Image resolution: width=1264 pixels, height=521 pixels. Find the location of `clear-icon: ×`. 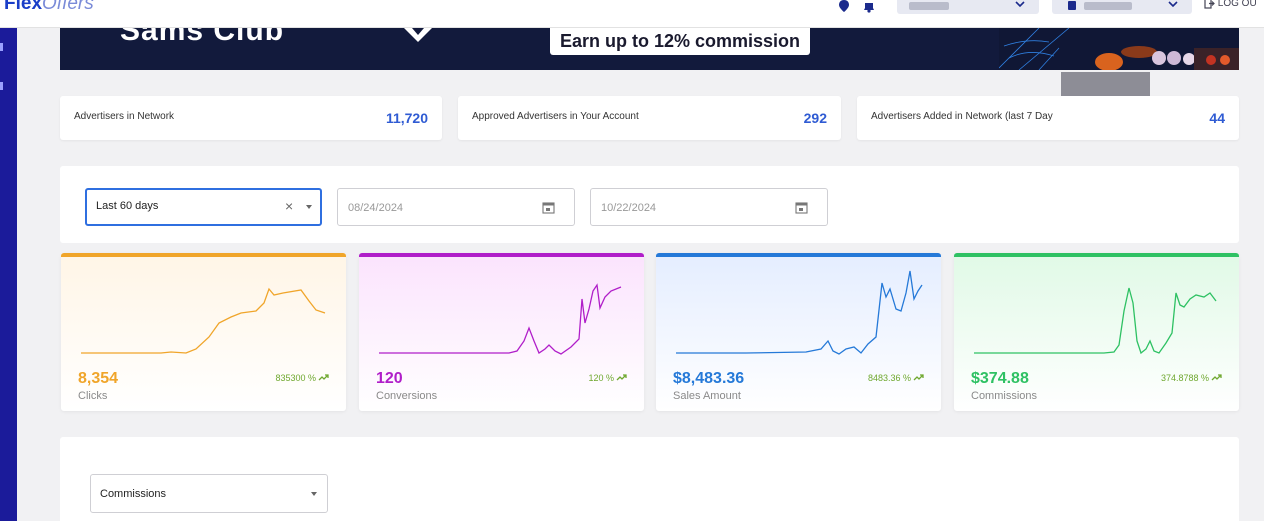

clear-icon: × is located at coordinates (289, 206).